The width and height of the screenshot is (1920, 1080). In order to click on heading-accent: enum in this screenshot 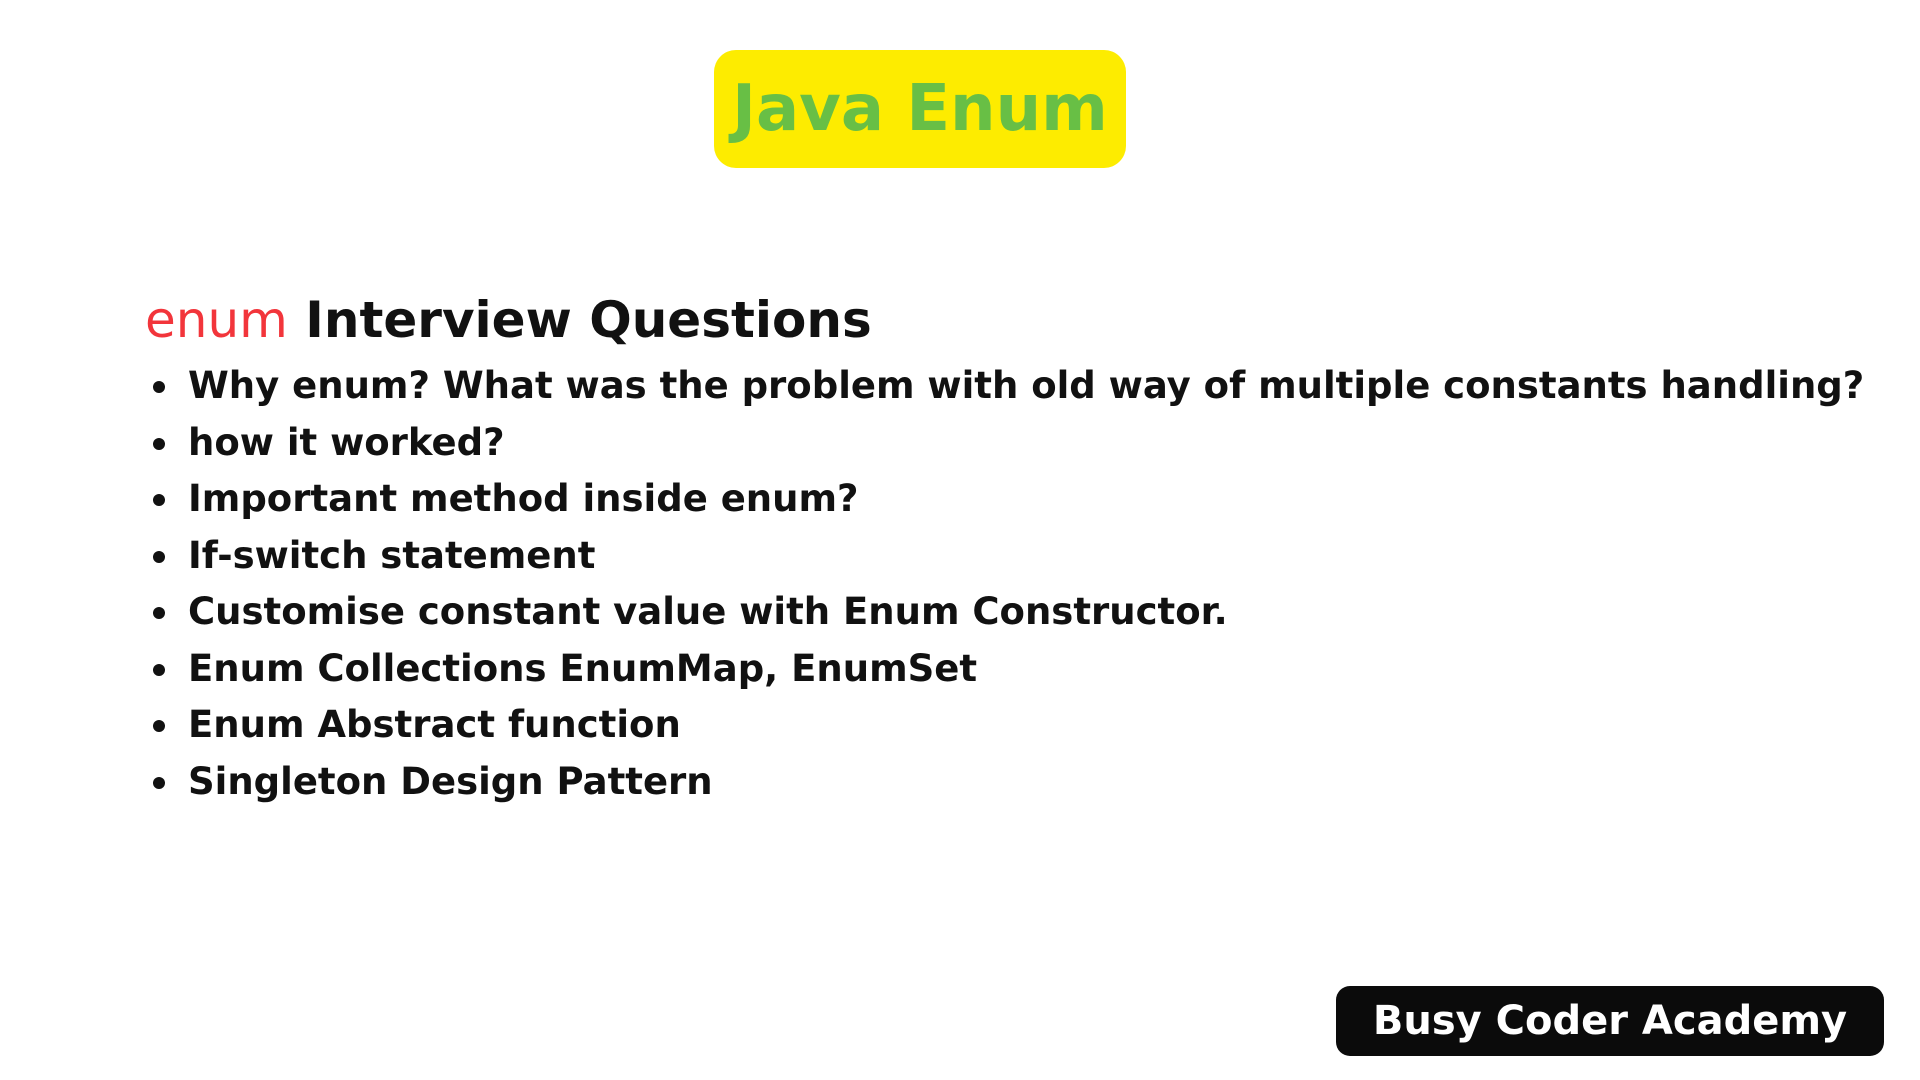, I will do `click(216, 320)`.